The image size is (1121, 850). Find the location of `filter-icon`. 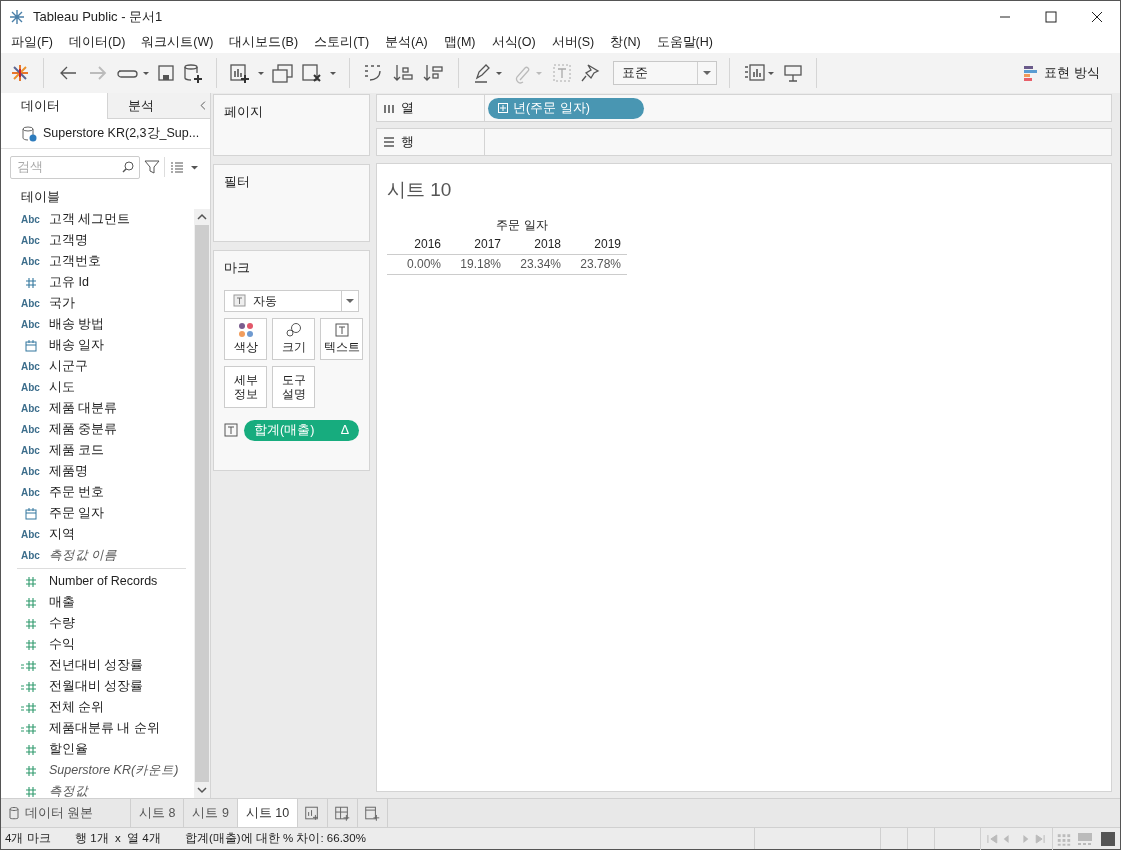

filter-icon is located at coordinates (152, 167).